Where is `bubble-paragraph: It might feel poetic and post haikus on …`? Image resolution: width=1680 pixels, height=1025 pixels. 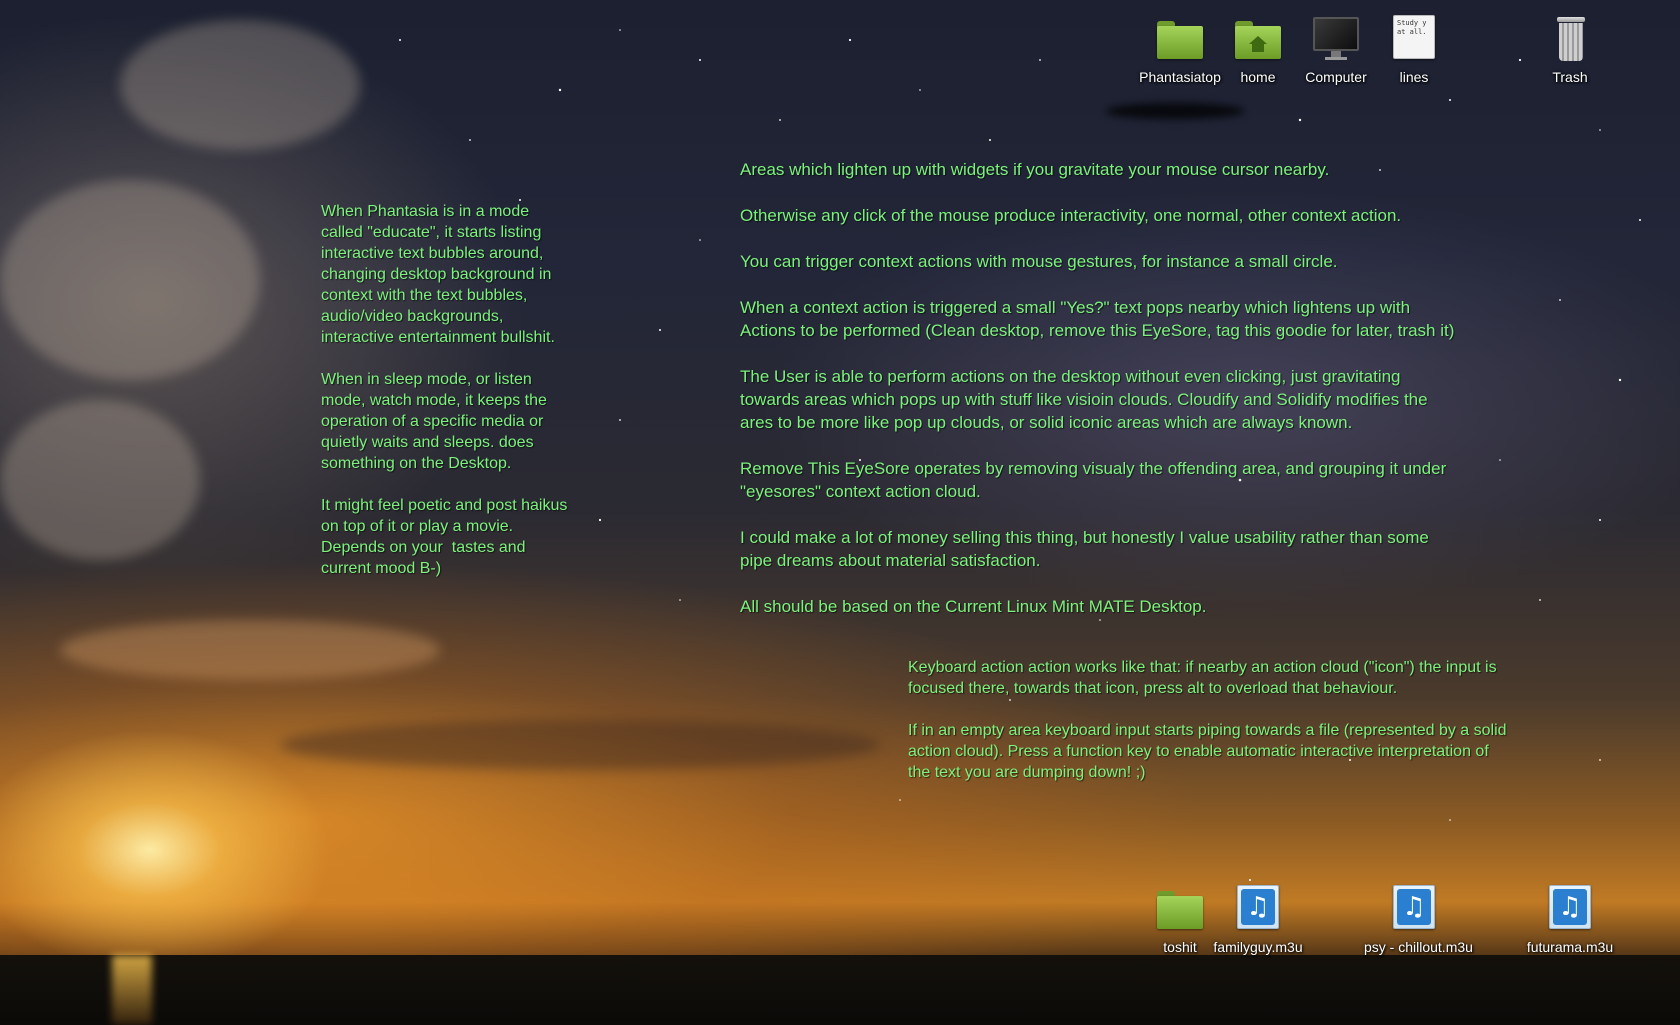
bubble-paragraph: It might feel poetic and post haikus on … is located at coordinates (444, 537).